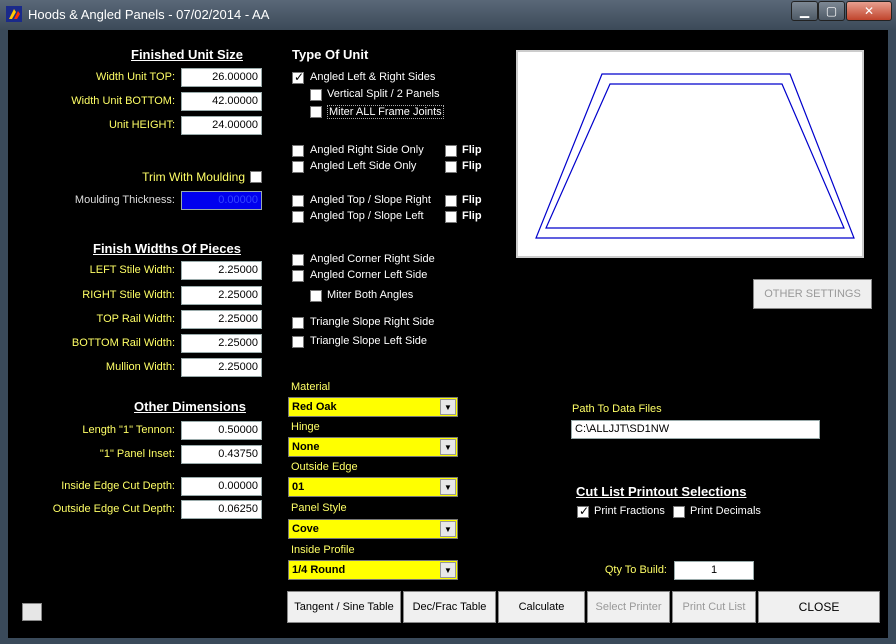 Image resolution: width=896 pixels, height=644 pixels. I want to click on maximize-button: ▢, so click(831, 11).